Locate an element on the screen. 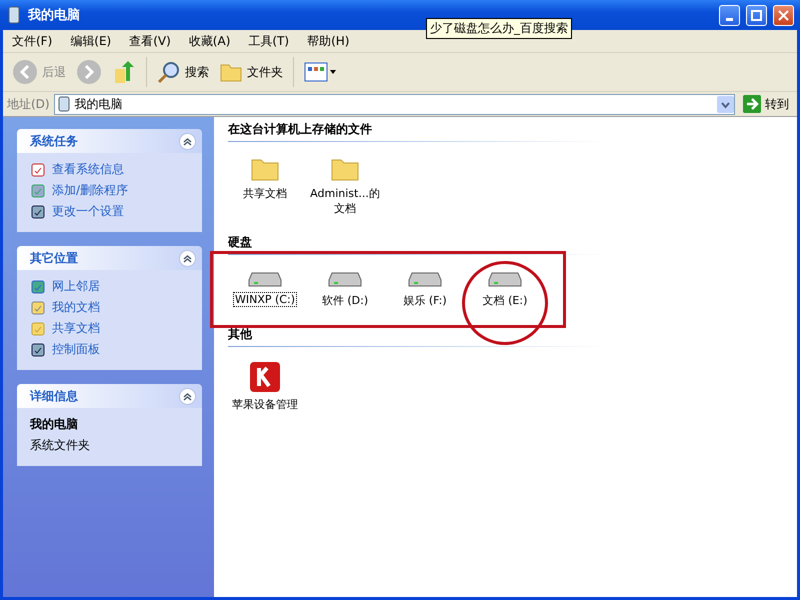  item-label: WINXP (C:) is located at coordinates (265, 299).